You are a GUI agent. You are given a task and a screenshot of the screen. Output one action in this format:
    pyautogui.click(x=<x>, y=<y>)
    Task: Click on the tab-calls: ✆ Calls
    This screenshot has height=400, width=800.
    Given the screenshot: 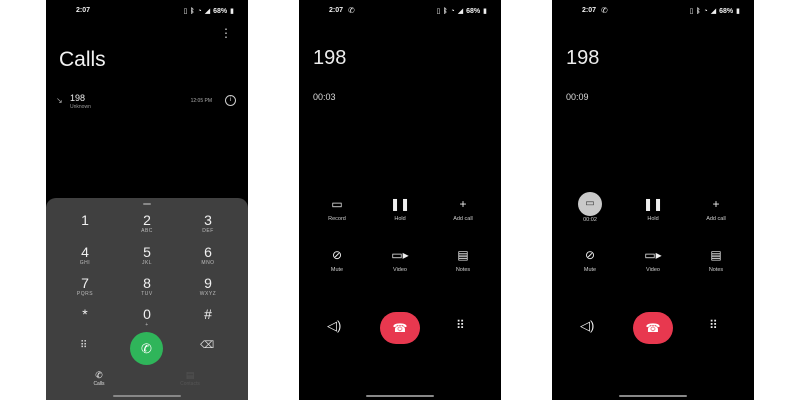 What is the action you would take?
    pyautogui.click(x=99, y=378)
    